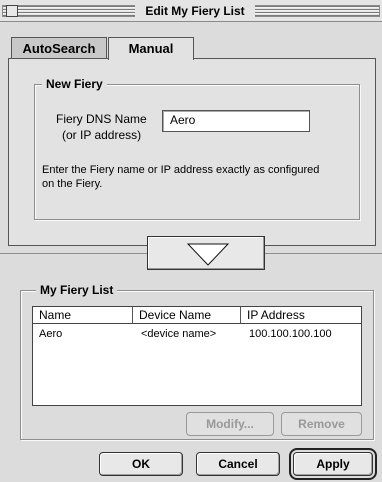 The height and width of the screenshot is (482, 382). Describe the element at coordinates (101, 119) in the screenshot. I see `dns-name-label: Fiery DNS Name` at that location.